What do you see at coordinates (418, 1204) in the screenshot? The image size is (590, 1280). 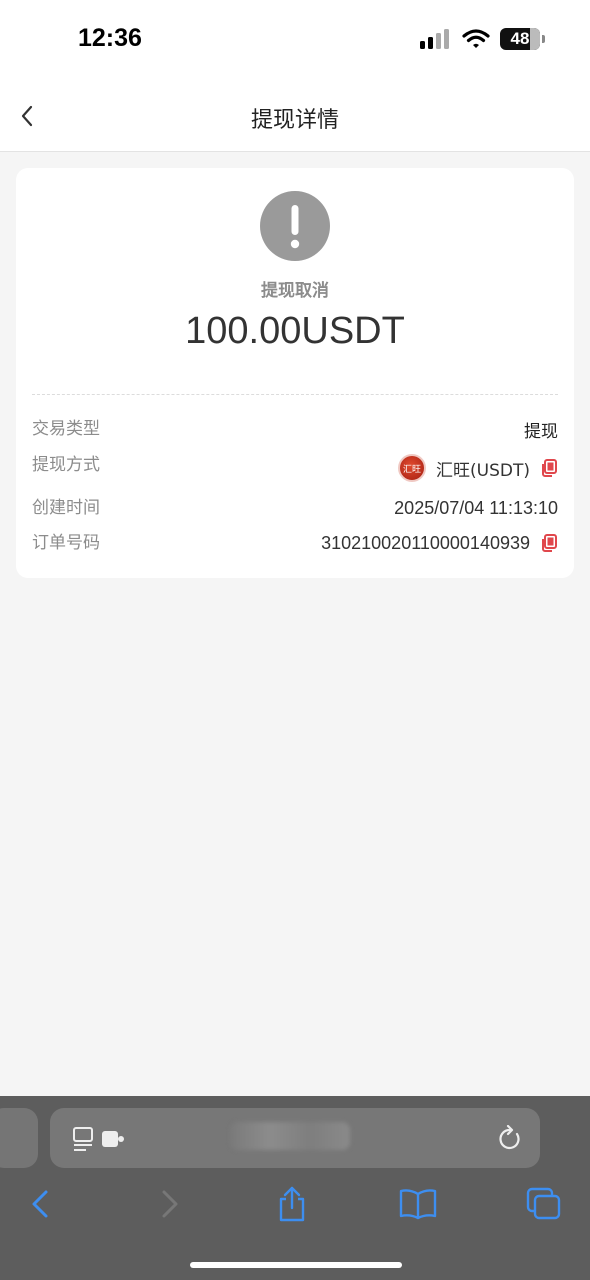 I see `bookmarks-icon` at bounding box center [418, 1204].